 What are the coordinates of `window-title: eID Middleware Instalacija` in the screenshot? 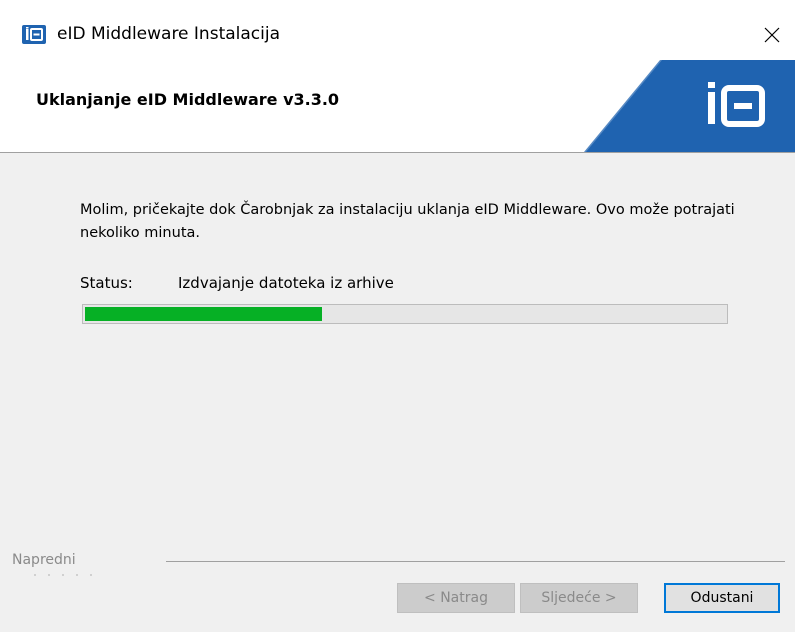 It's located at (169, 34).